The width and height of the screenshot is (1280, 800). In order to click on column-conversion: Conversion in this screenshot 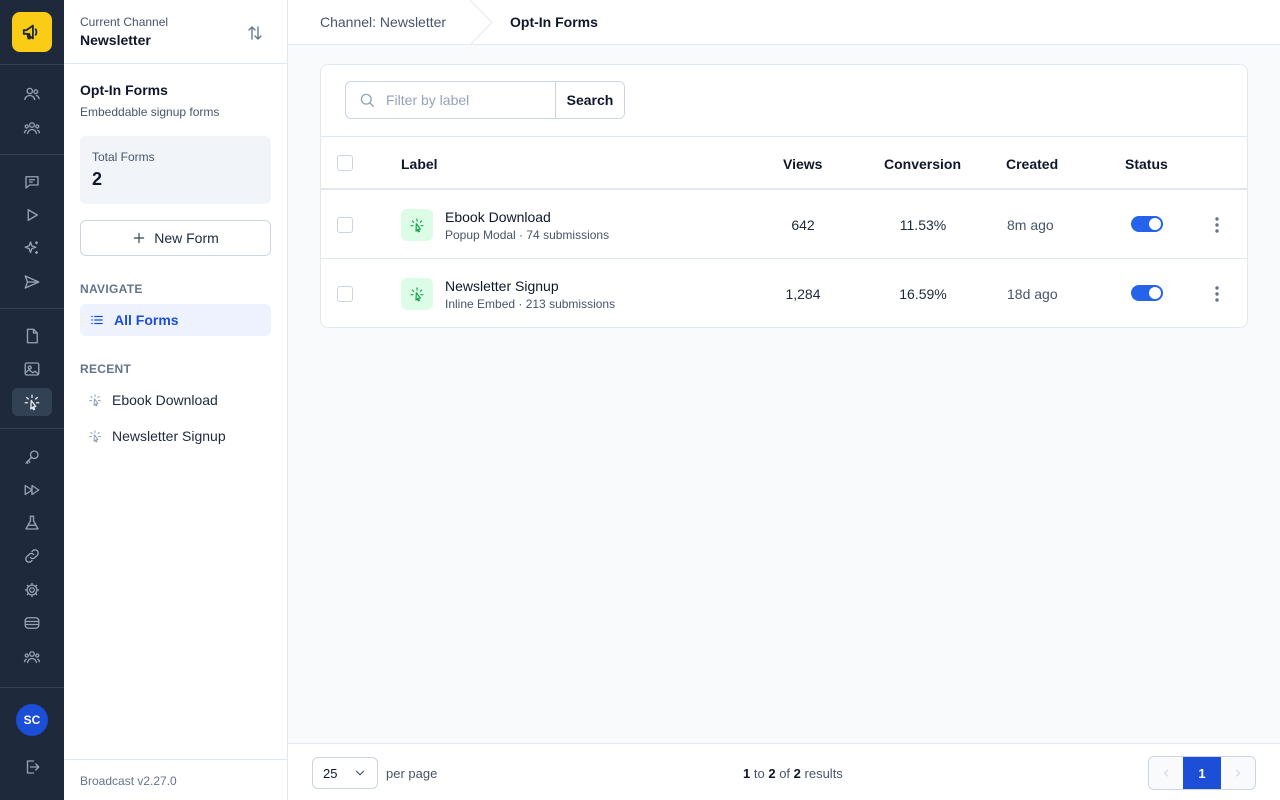, I will do `click(922, 164)`.